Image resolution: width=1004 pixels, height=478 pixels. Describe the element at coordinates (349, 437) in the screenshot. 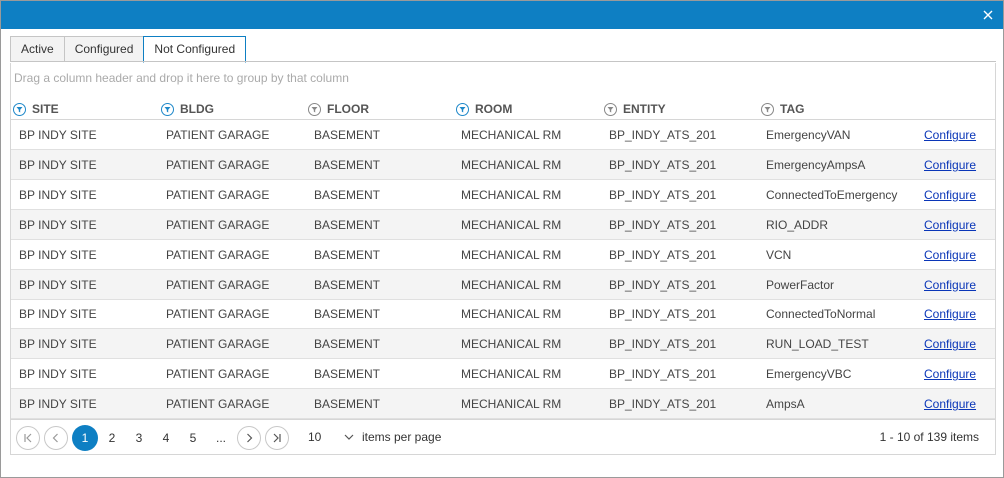

I see `chevron-down-icon` at that location.